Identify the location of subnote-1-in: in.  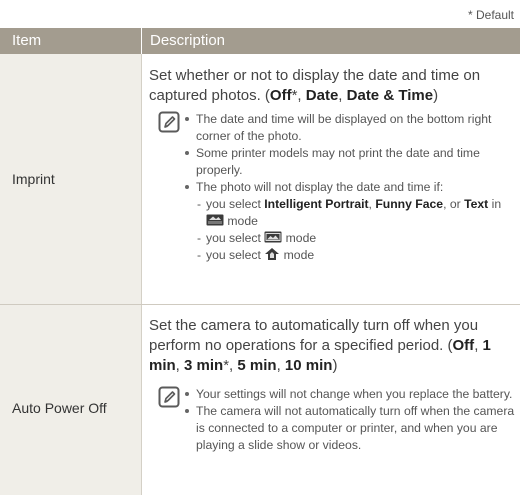
(496, 204).